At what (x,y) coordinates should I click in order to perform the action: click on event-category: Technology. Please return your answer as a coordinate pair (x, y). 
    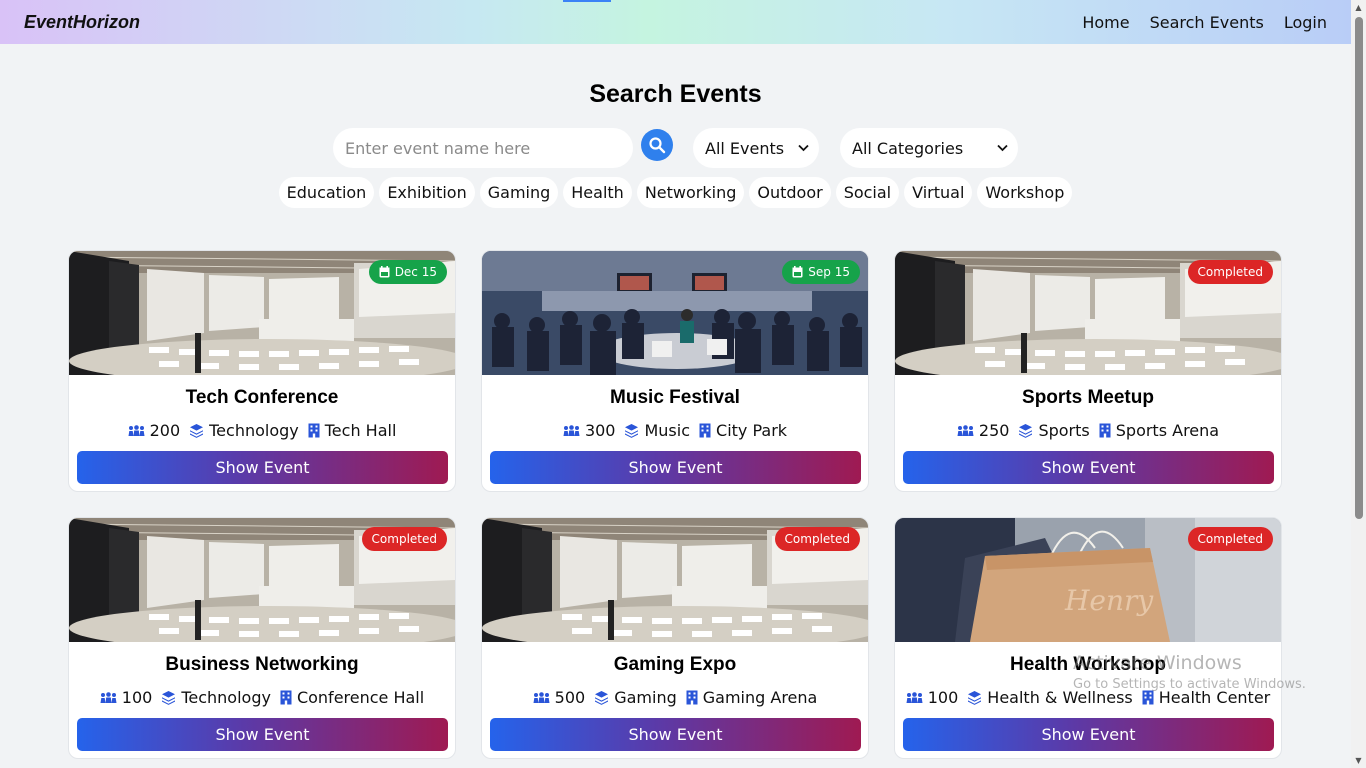
    Looking at the image, I should click on (244, 430).